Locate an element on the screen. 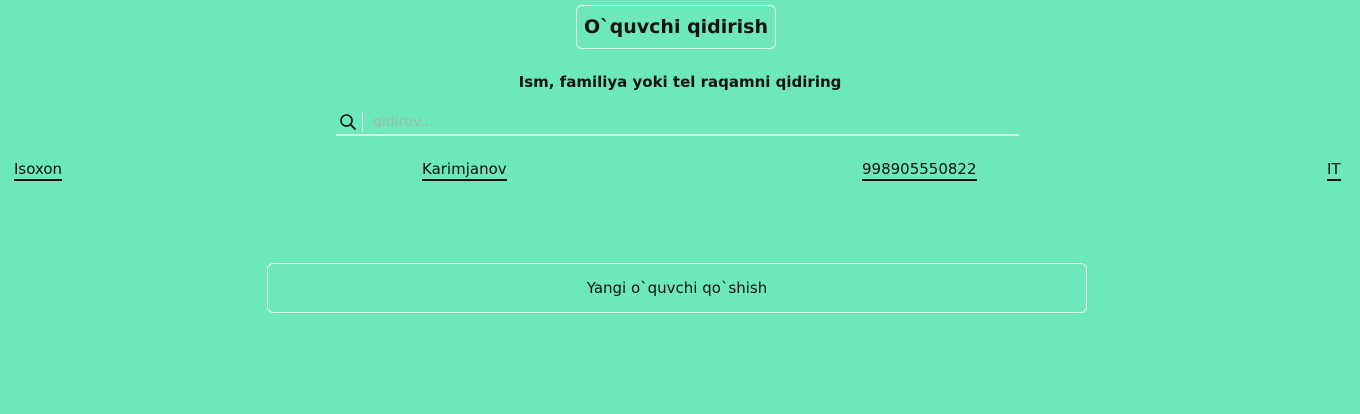 Image resolution: width=1360 pixels, height=414 pixels. search-divider is located at coordinates (362, 122).